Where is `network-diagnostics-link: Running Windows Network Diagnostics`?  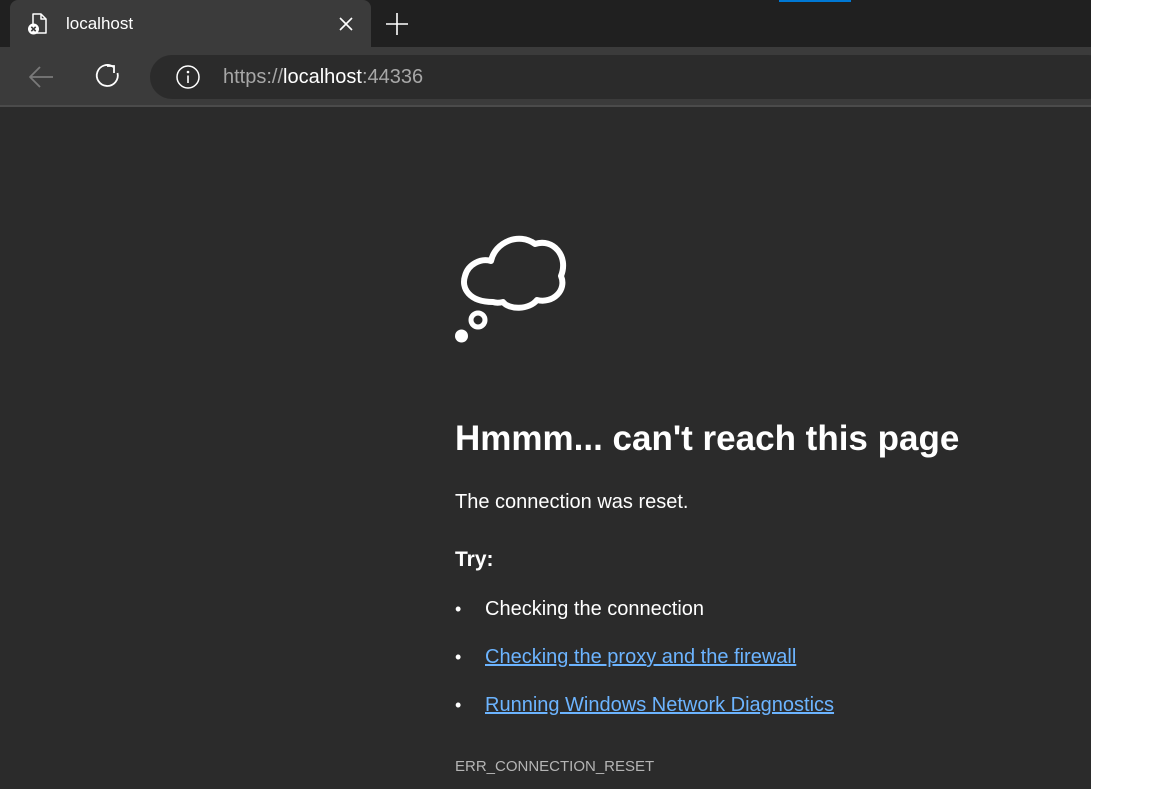
network-diagnostics-link: Running Windows Network Diagnostics is located at coordinates (659, 705).